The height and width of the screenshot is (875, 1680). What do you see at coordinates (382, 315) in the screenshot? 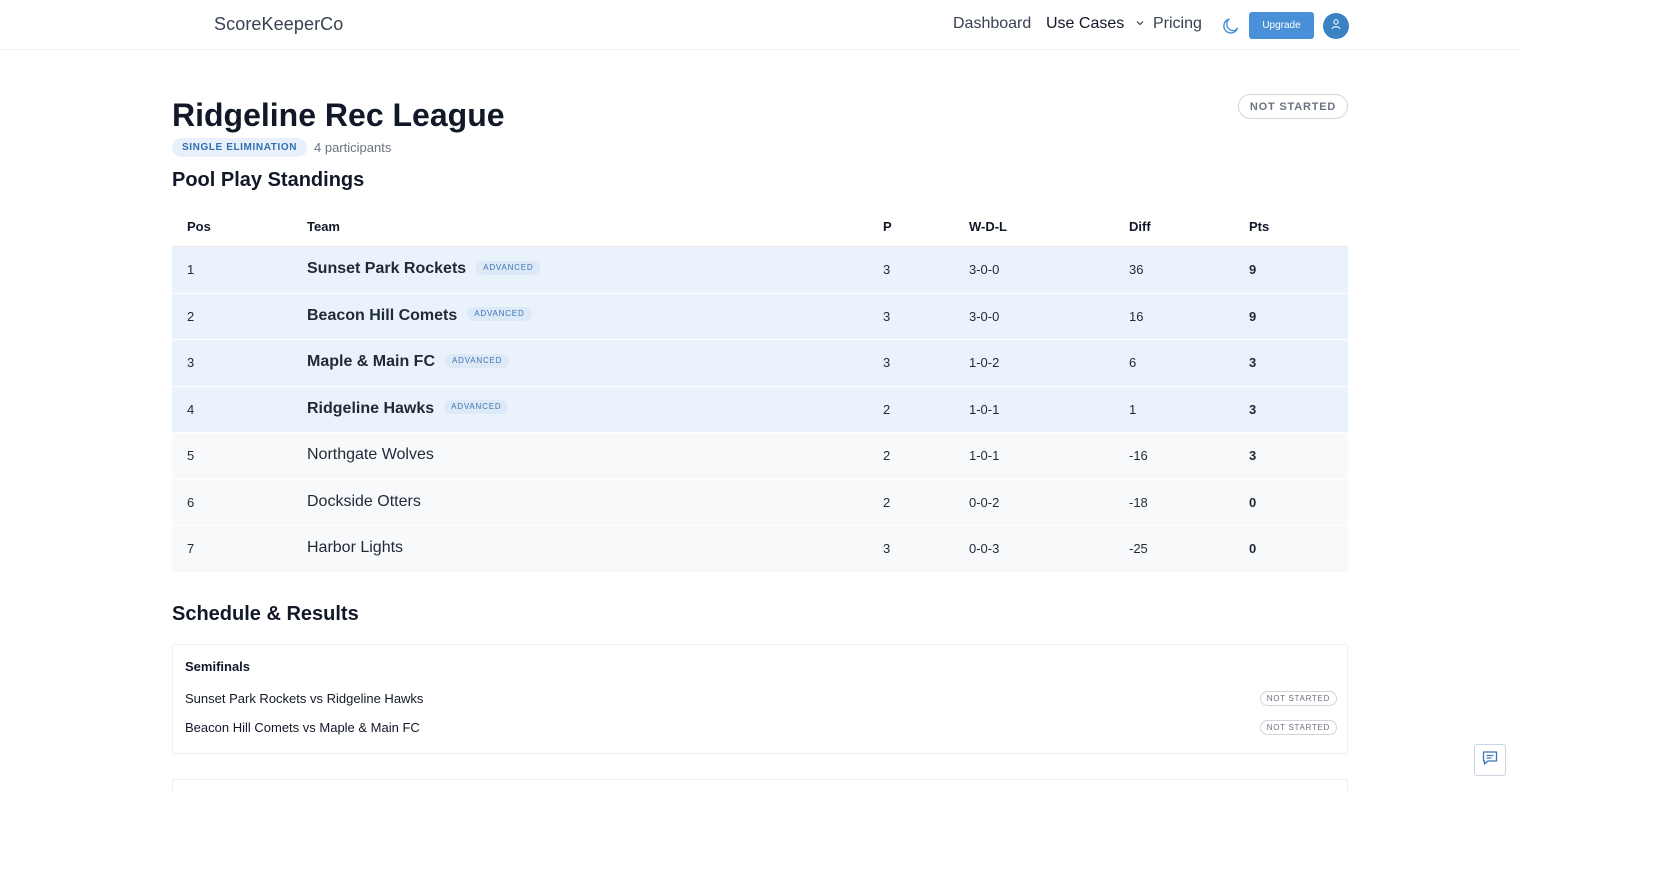
I see `team-name: Beacon Hill Comets` at bounding box center [382, 315].